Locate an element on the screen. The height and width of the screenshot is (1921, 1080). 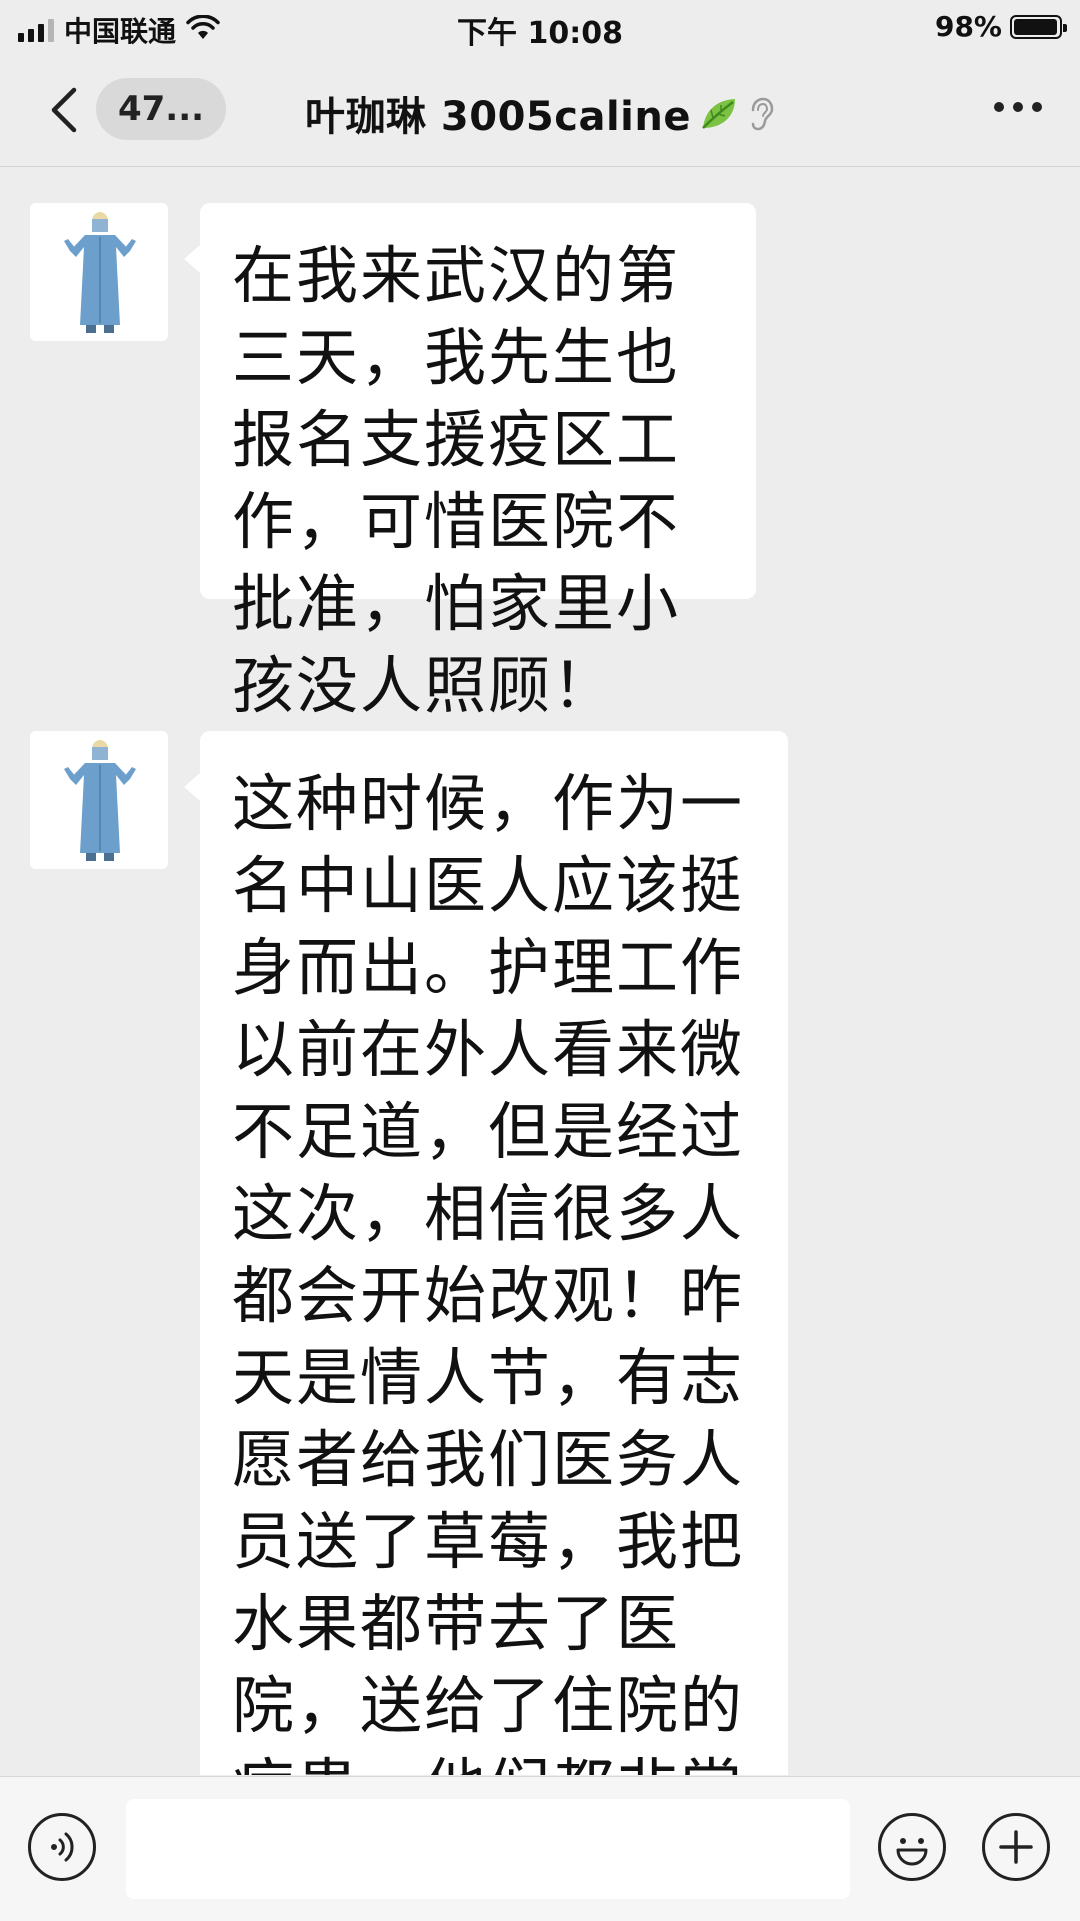
chat-title-row: 叶珈琳 3005caline is located at coordinates (540, 113).